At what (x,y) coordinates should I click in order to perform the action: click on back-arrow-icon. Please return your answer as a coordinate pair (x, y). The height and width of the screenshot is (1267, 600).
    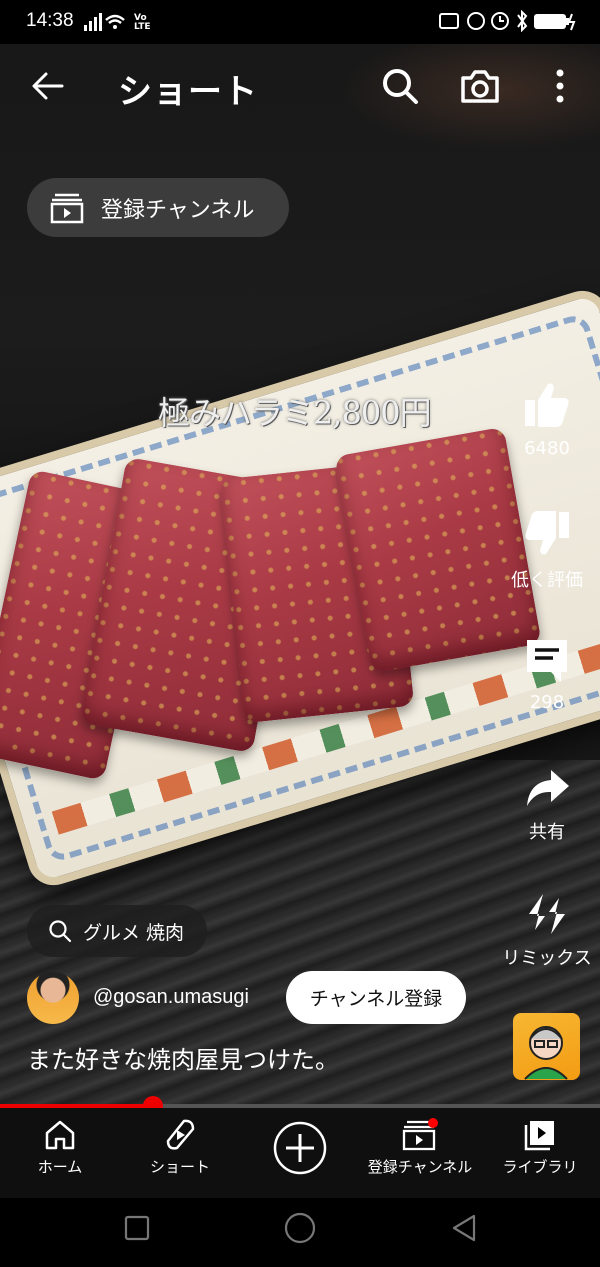
    Looking at the image, I should click on (48, 86).